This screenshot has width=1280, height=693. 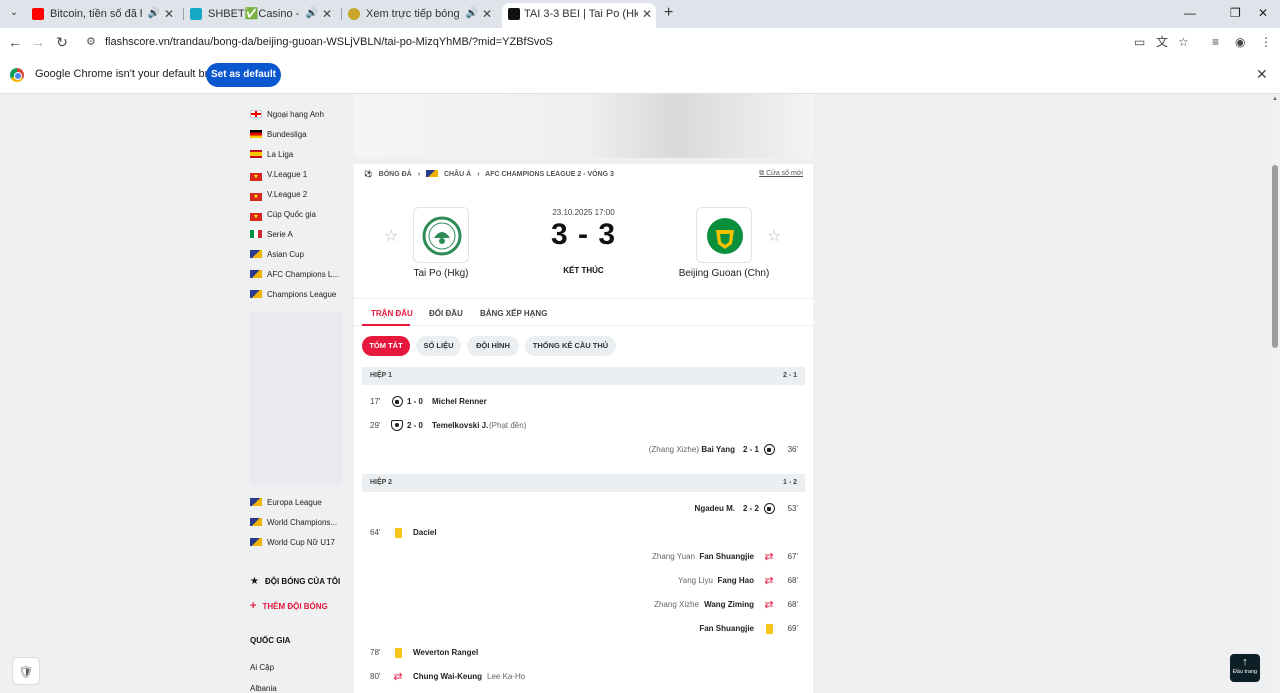 What do you see at coordinates (277, 255) in the screenshot?
I see `sidebar-item-asian-cup: Asian Cup` at bounding box center [277, 255].